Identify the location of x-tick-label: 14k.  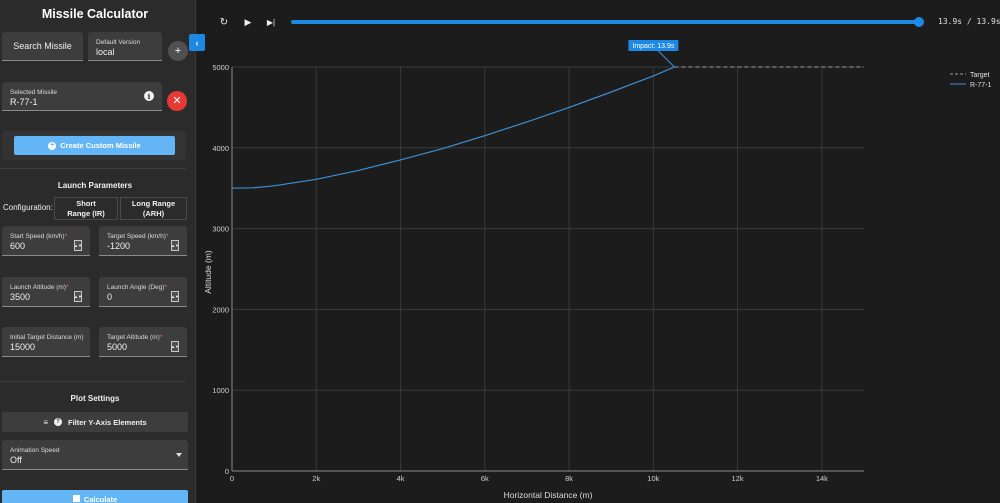
(822, 478).